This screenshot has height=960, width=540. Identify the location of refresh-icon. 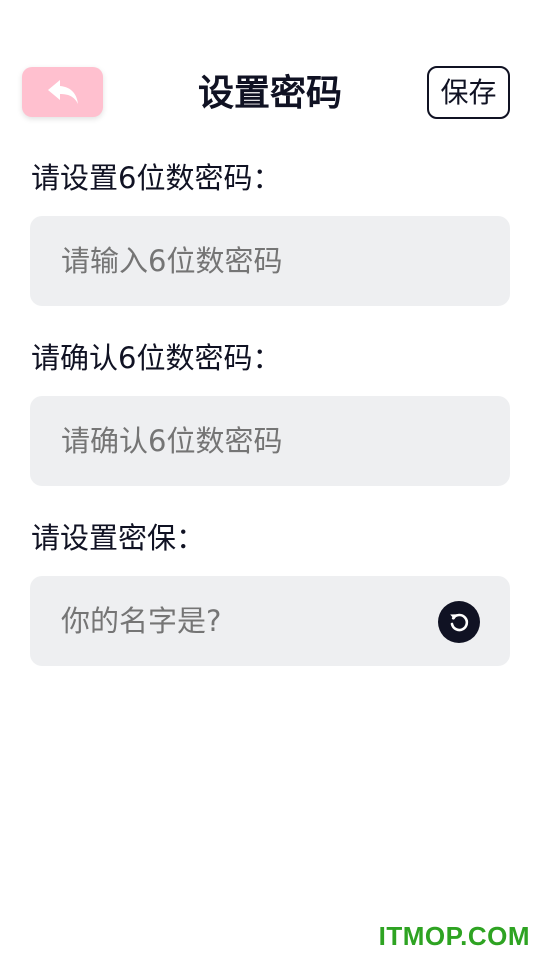
(459, 622).